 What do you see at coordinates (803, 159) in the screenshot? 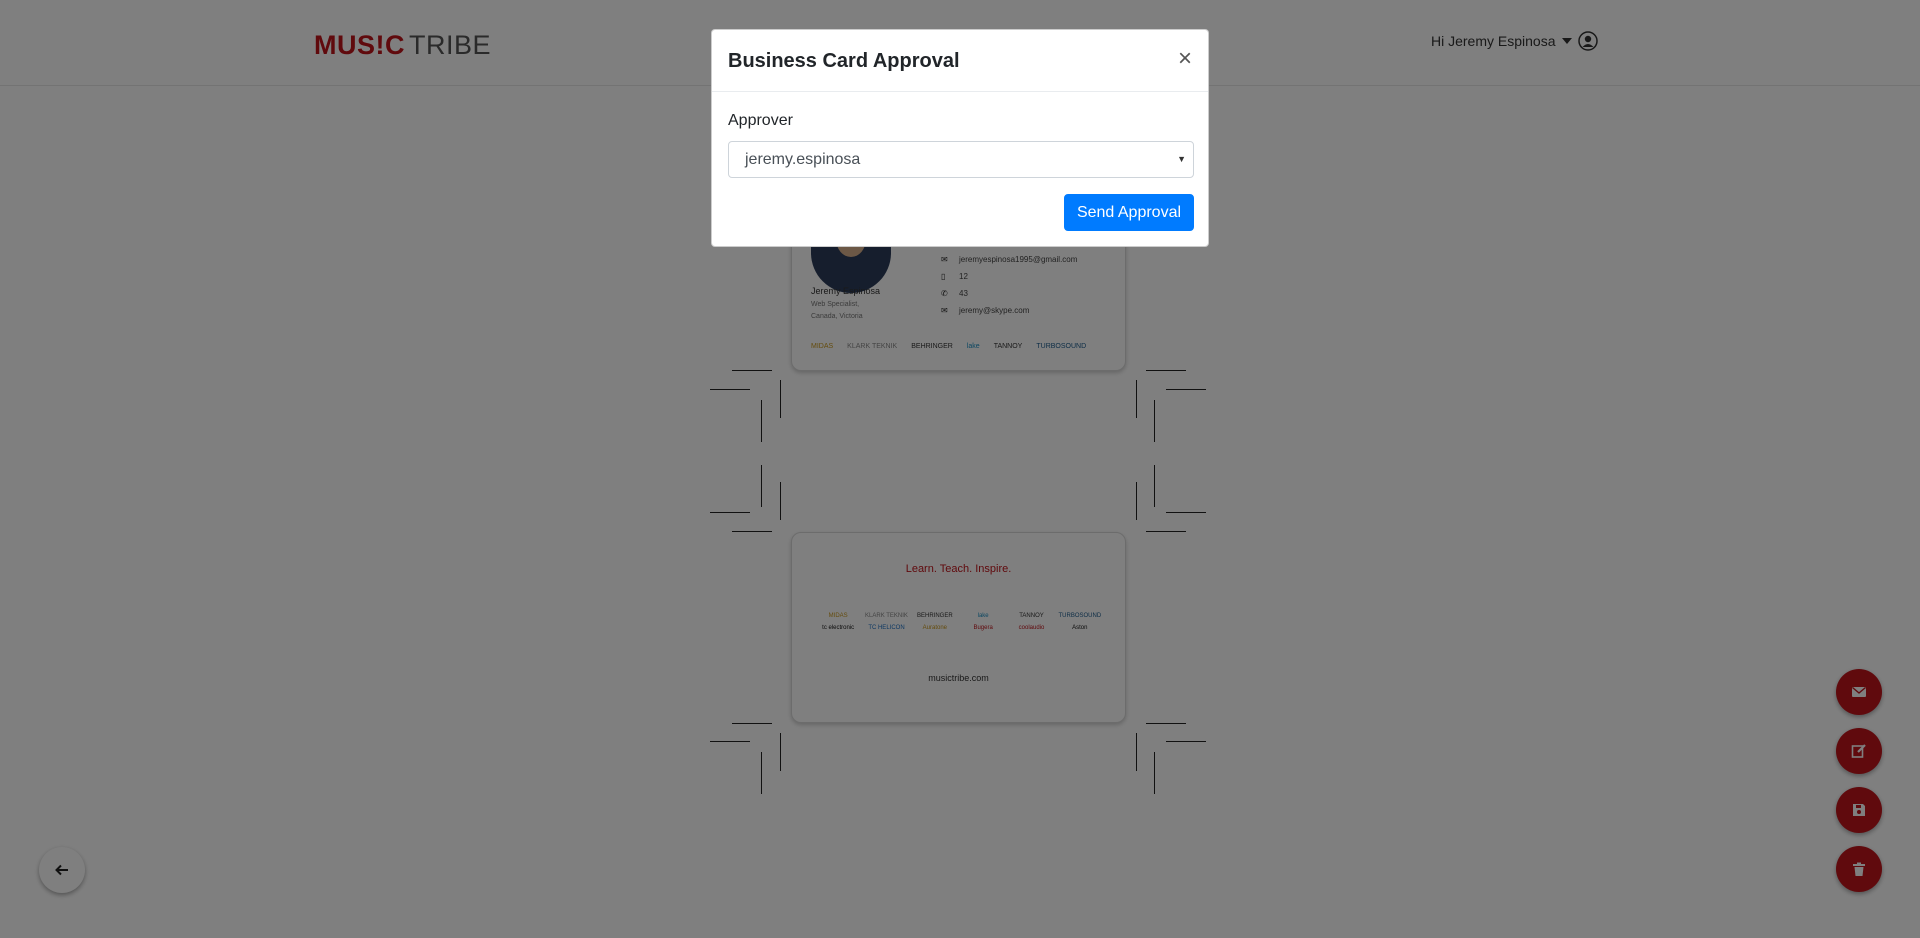
I see `approver-selected-value: jeremy.espinosa` at bounding box center [803, 159].